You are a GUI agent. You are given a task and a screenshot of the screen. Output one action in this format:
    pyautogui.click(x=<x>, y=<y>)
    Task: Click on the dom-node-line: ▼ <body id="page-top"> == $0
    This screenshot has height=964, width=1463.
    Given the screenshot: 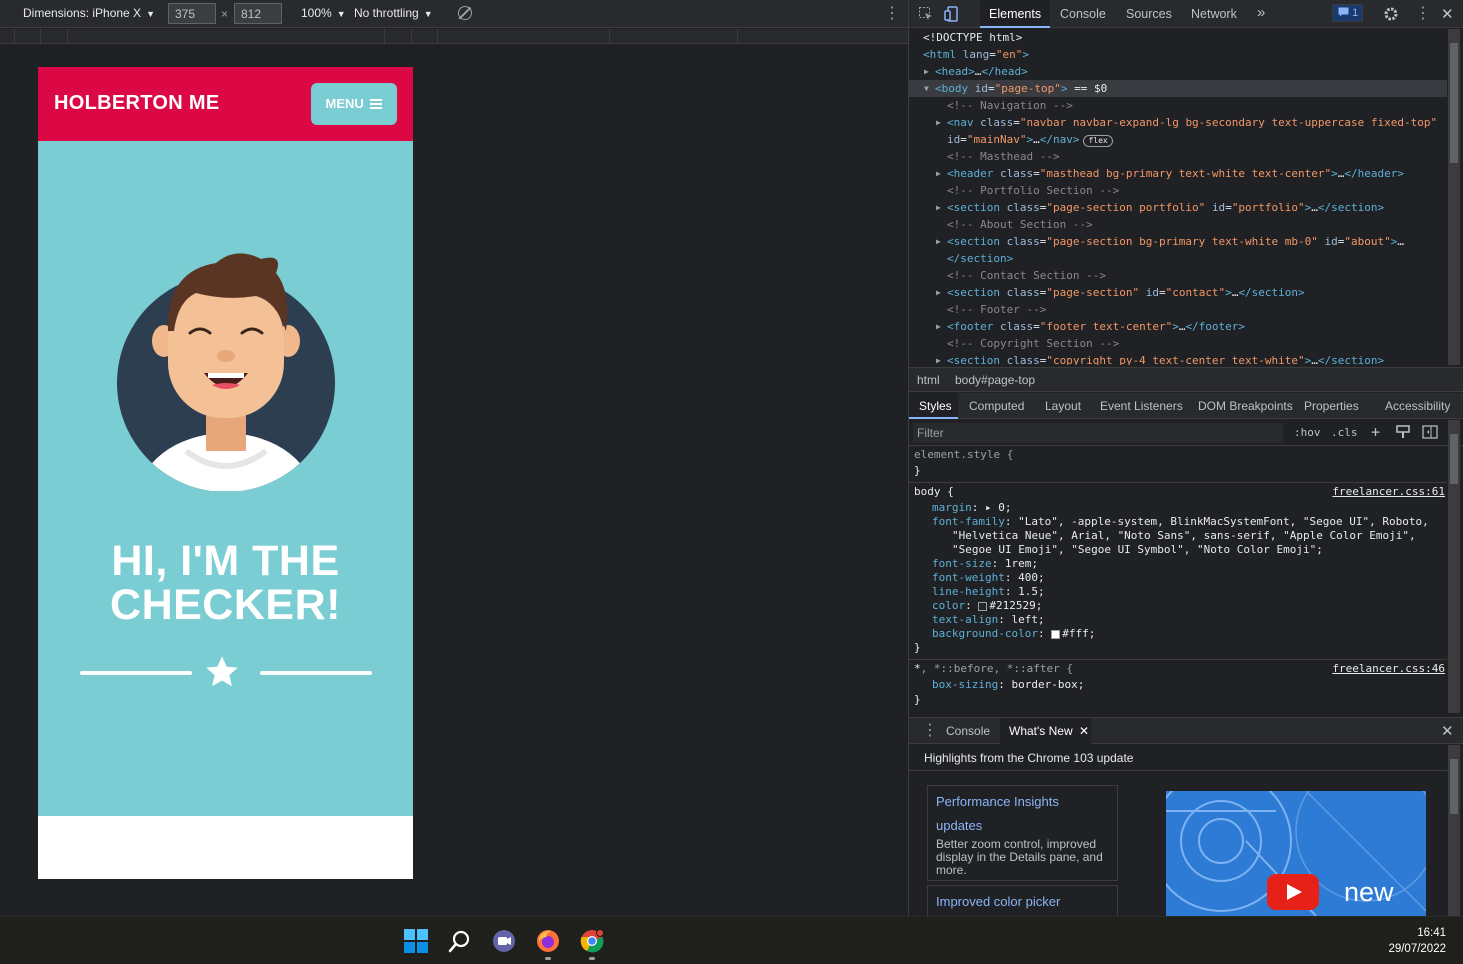 What is the action you would take?
    pyautogui.click(x=1178, y=88)
    